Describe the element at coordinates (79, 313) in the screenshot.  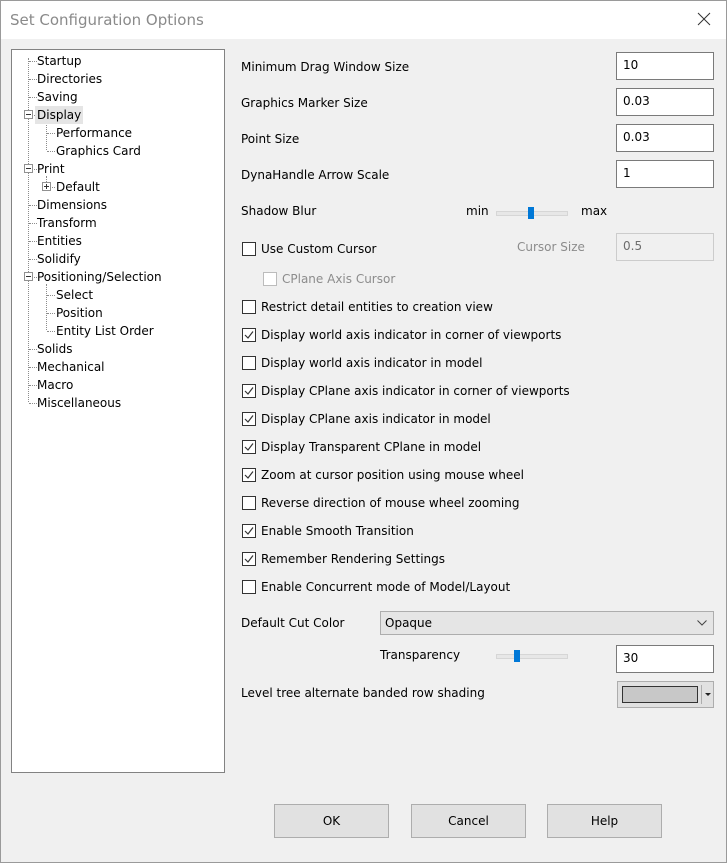
I see `tree-item-position: Position` at that location.